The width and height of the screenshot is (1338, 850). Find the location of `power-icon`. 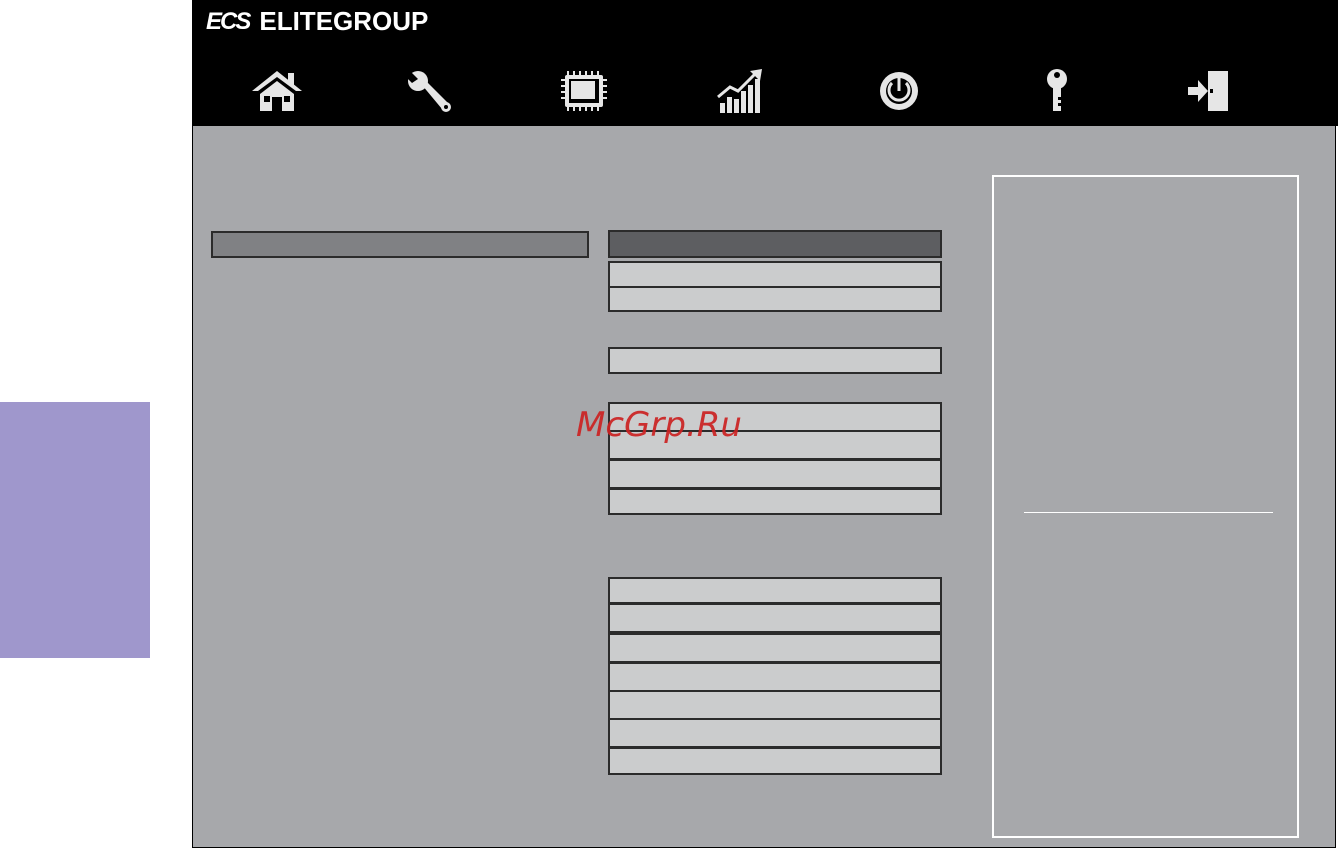

power-icon is located at coordinates (899, 91).